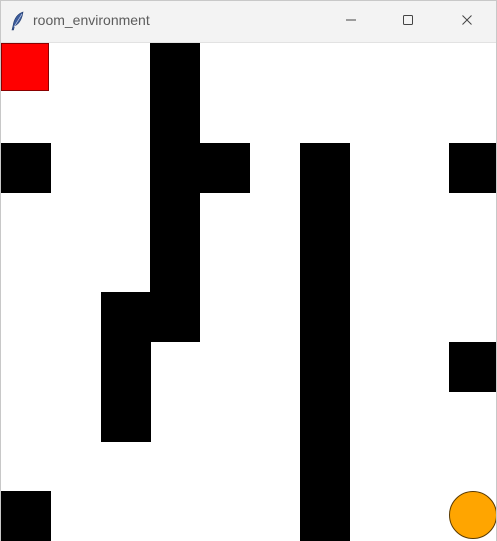 This screenshot has height=541, width=497. I want to click on minimize-icon, so click(351, 22).